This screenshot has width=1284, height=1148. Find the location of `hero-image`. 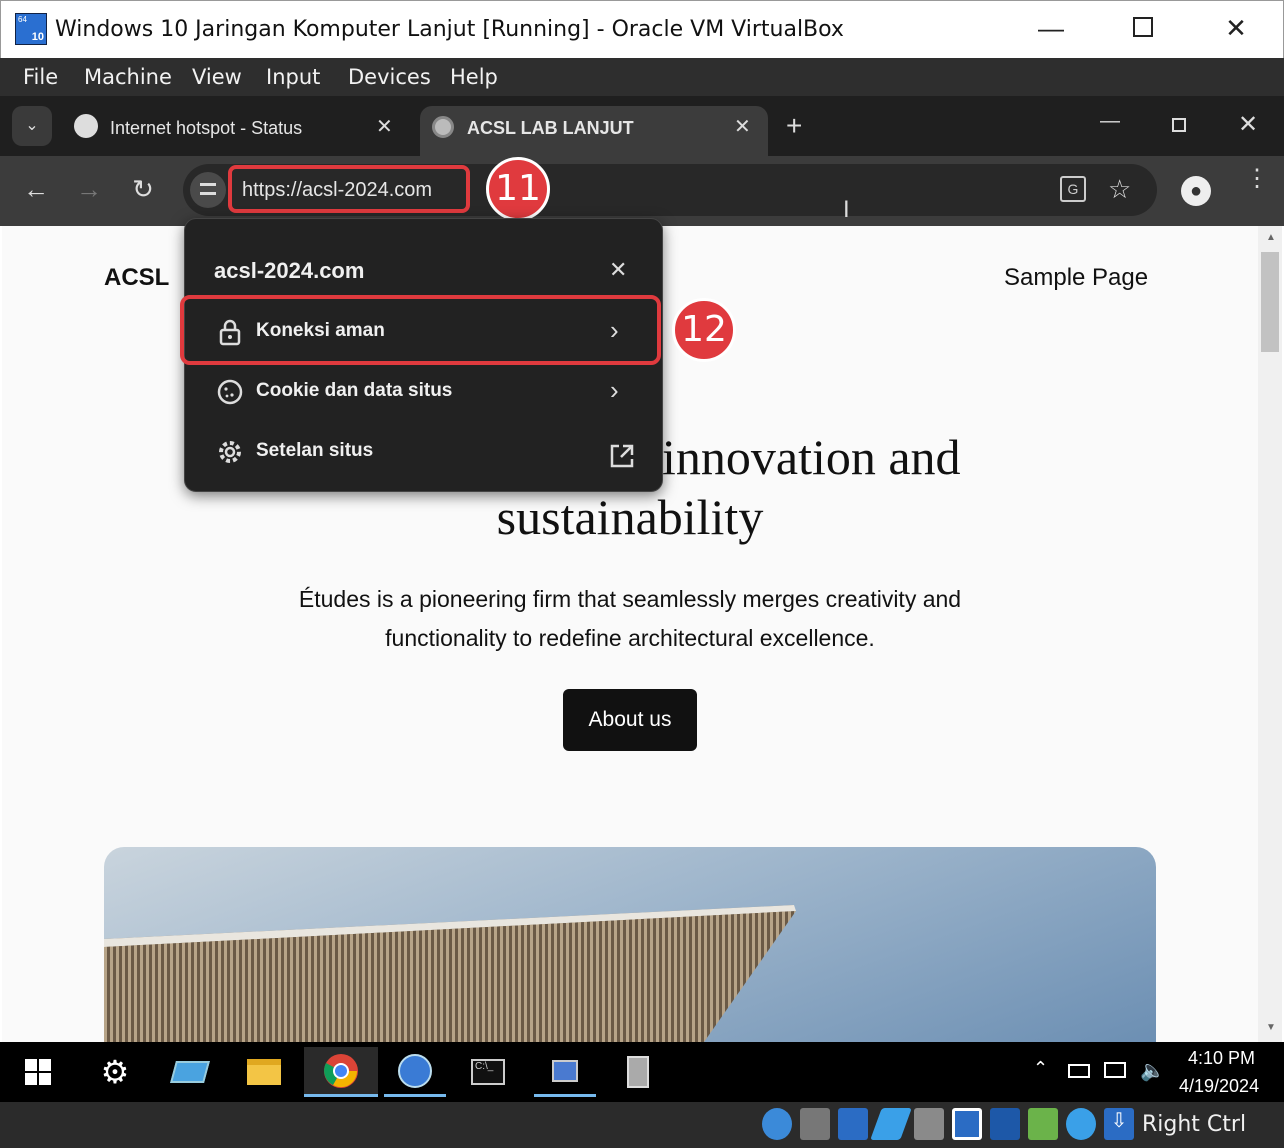

hero-image is located at coordinates (630, 944).